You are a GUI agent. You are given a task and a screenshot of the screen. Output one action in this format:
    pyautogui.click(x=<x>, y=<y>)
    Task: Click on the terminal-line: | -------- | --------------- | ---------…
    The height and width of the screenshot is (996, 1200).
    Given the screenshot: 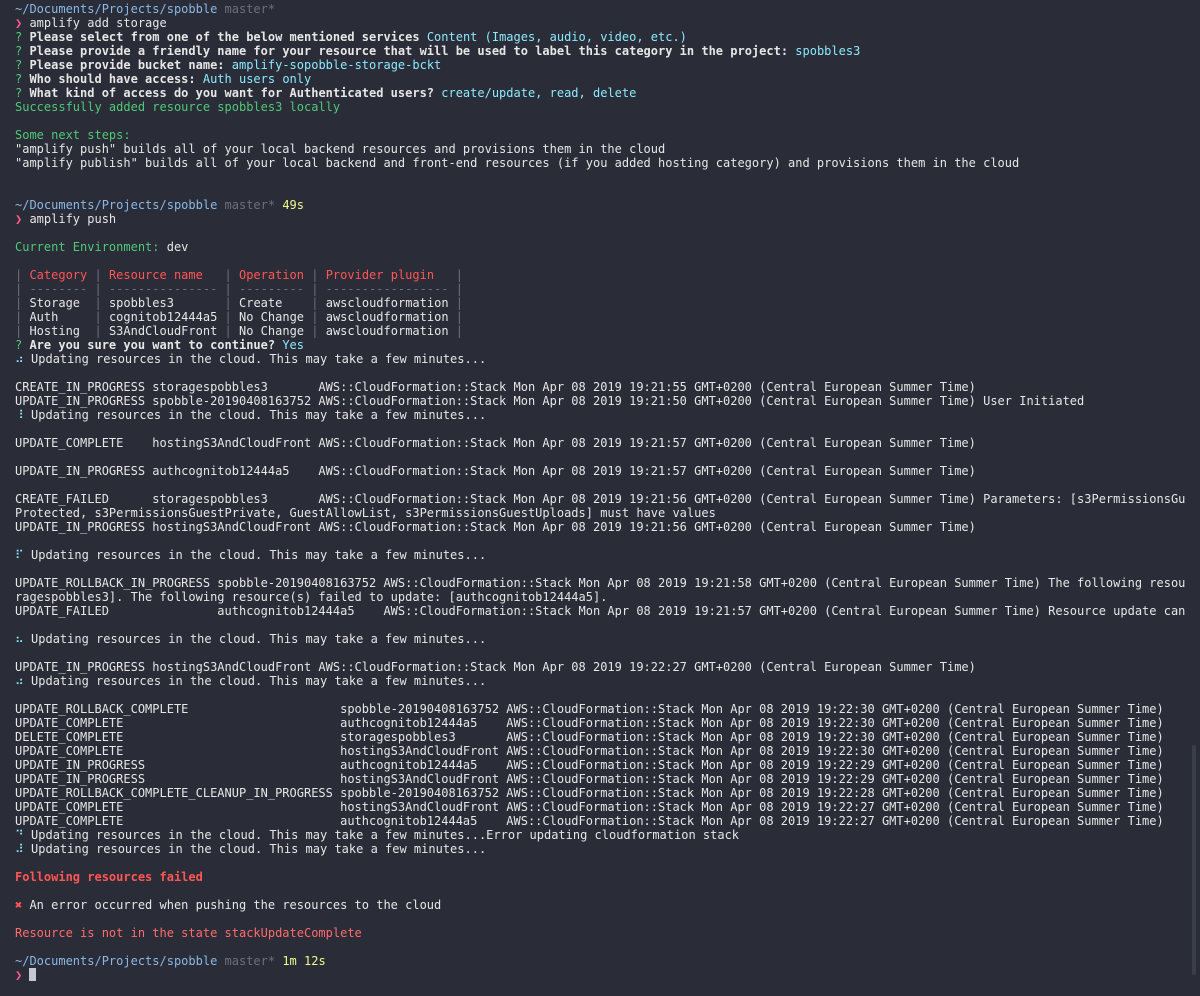 What is the action you would take?
    pyautogui.click(x=600, y=289)
    